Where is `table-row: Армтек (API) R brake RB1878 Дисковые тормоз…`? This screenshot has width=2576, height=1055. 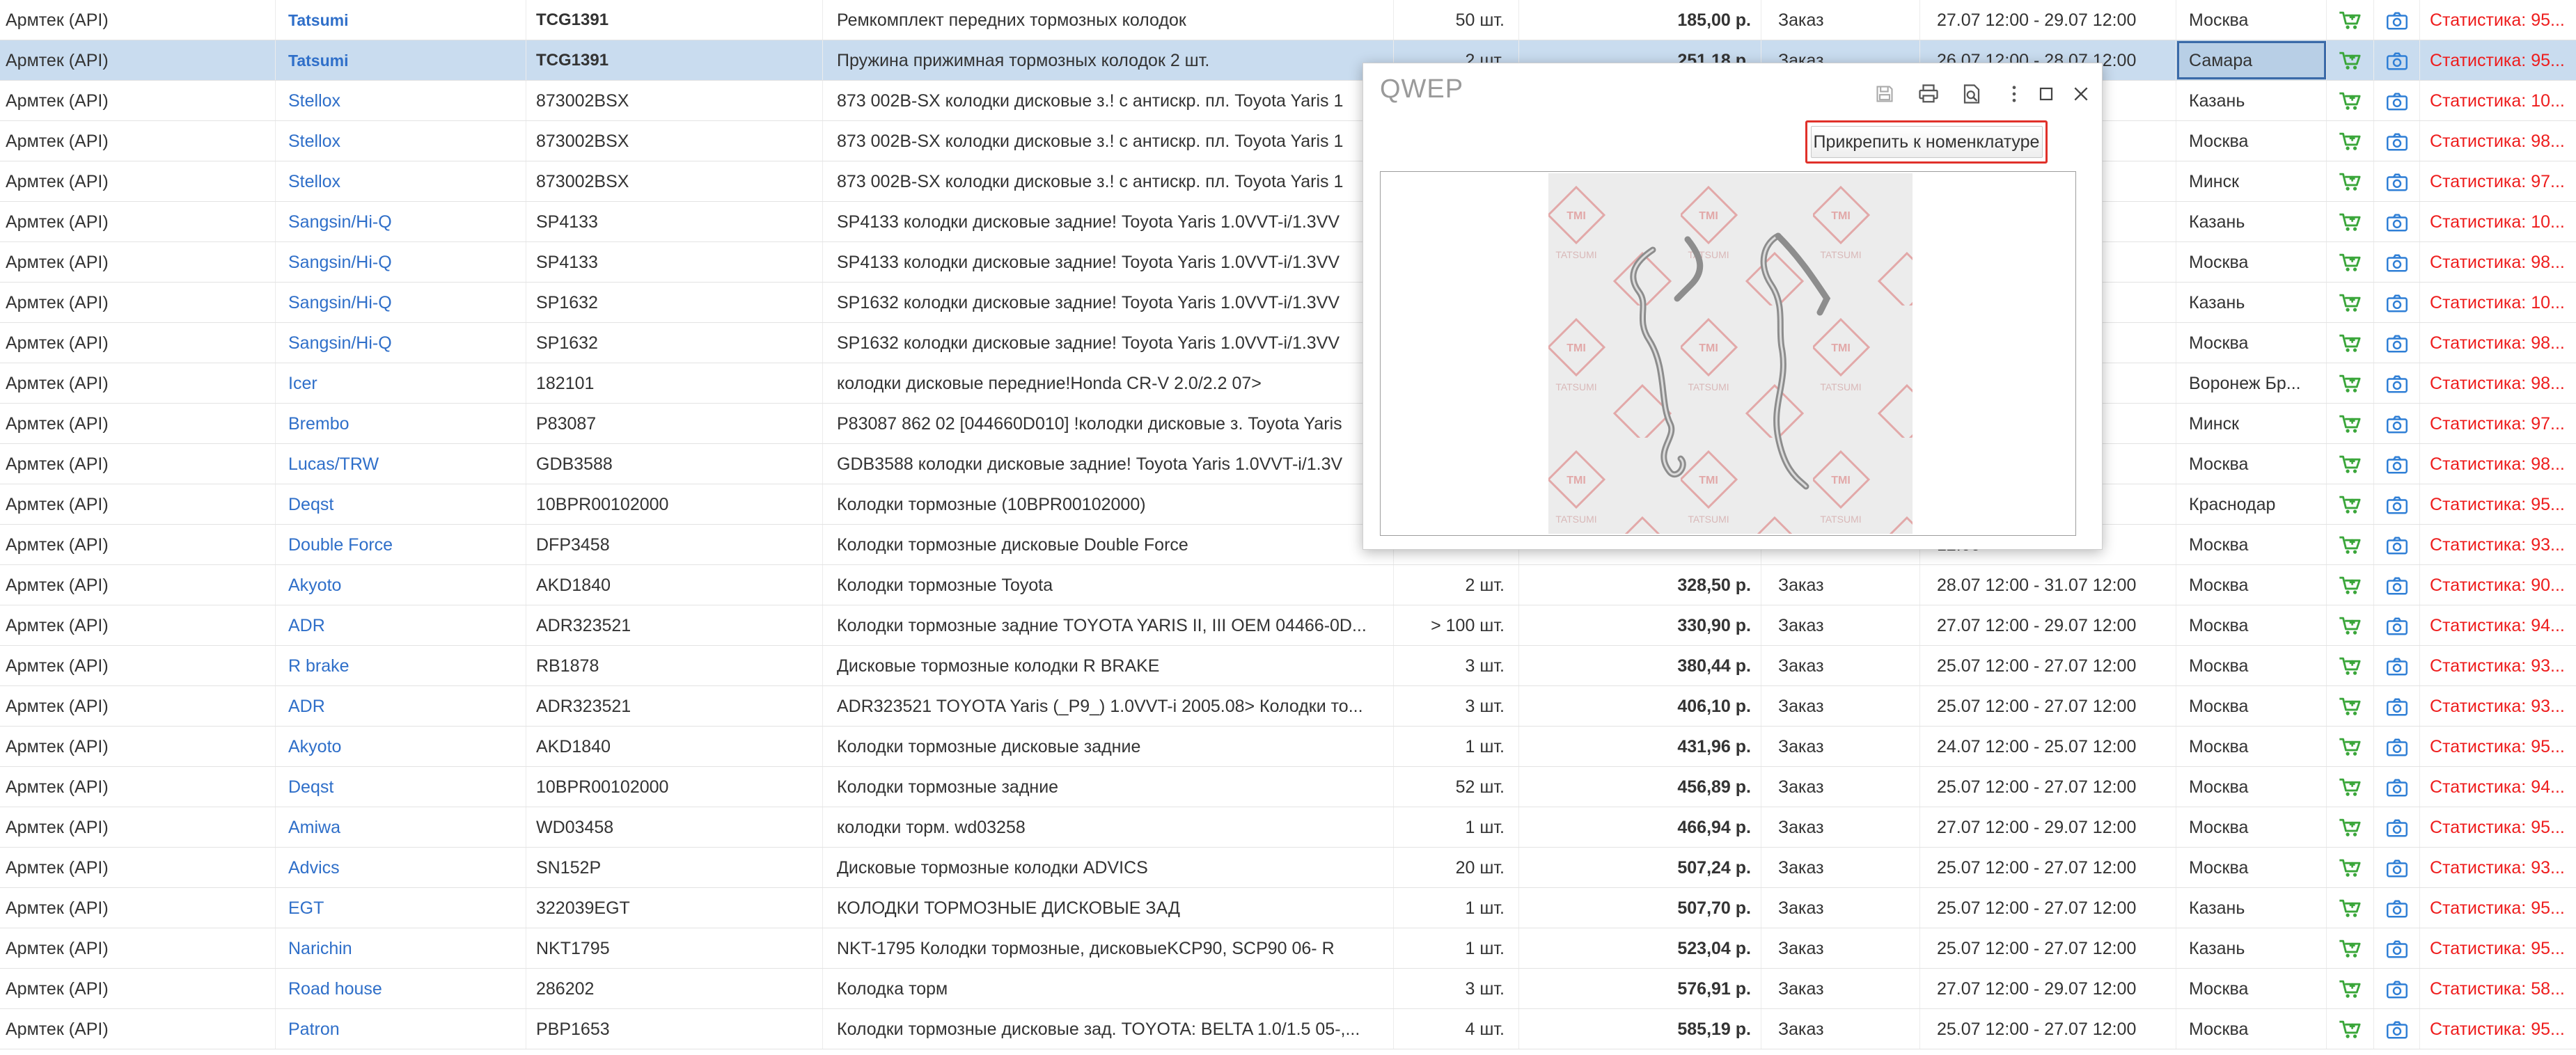 table-row: Армтек (API) R brake RB1878 Дисковые тормоз… is located at coordinates (1288, 666).